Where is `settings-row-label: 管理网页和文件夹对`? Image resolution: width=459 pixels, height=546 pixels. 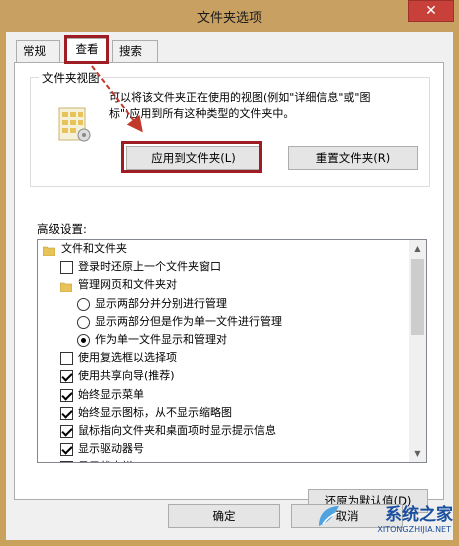
settings-row-label: 管理网页和文件夹对 is located at coordinates (127, 285).